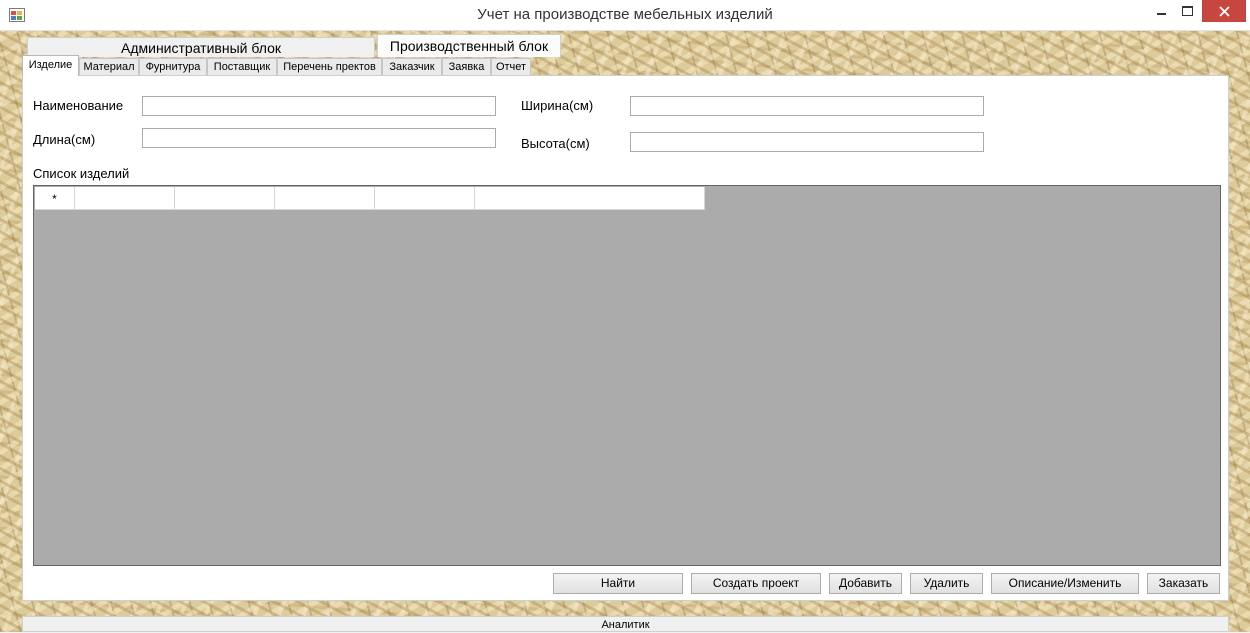 The image size is (1250, 633). What do you see at coordinates (469, 45) in the screenshot?
I see `tab-production-block: Производственный блок` at bounding box center [469, 45].